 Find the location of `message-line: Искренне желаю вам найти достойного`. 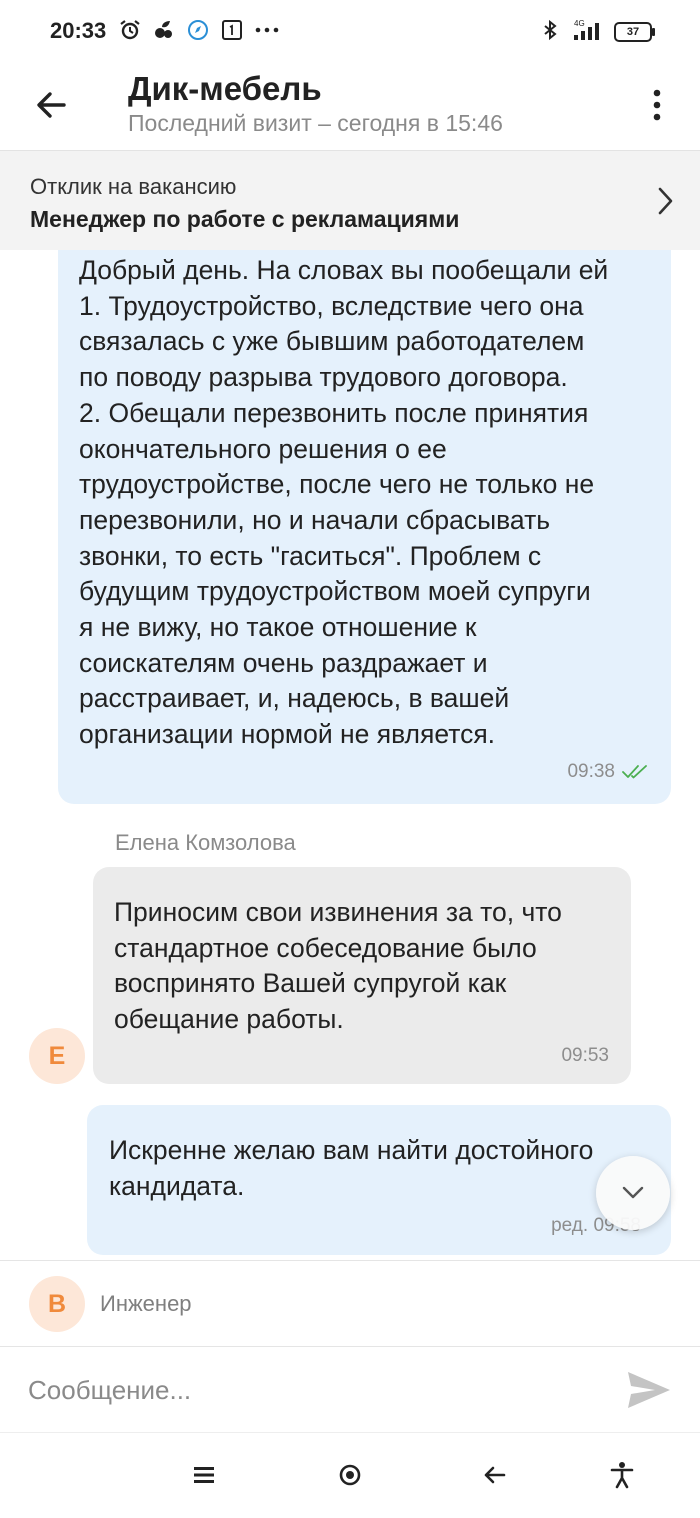

message-line: Искренне желаю вам найти достойного is located at coordinates (351, 1150).